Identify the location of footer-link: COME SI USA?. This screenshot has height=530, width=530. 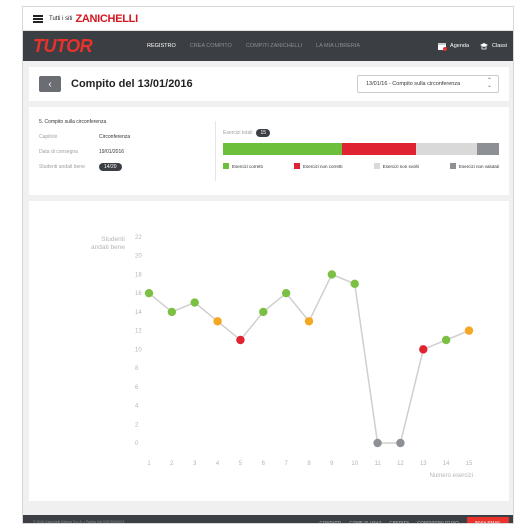
(365, 522).